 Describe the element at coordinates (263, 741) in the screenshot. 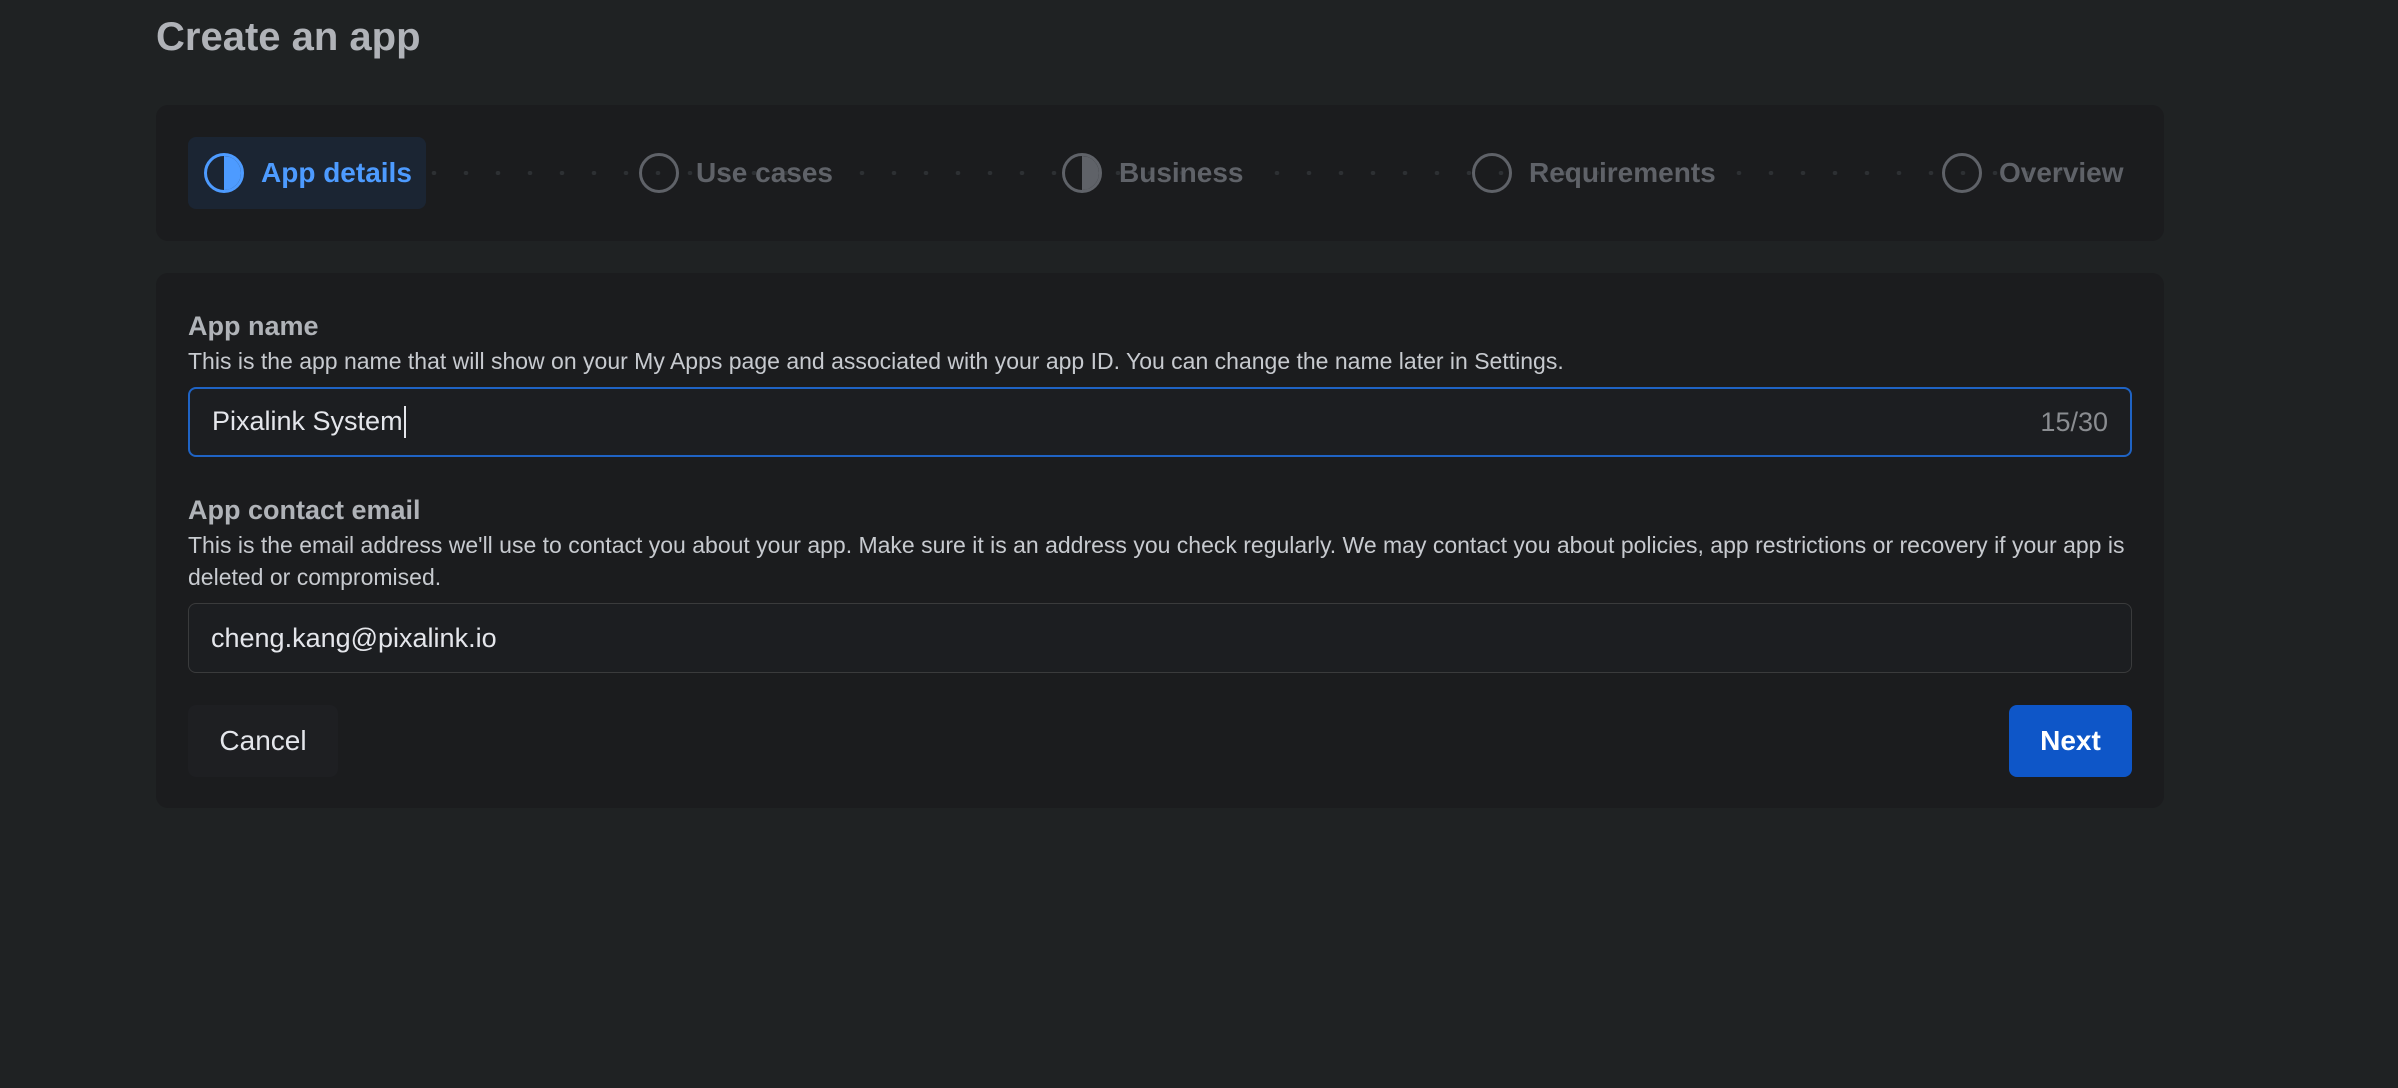

I see `cancel-button: Cancel` at that location.